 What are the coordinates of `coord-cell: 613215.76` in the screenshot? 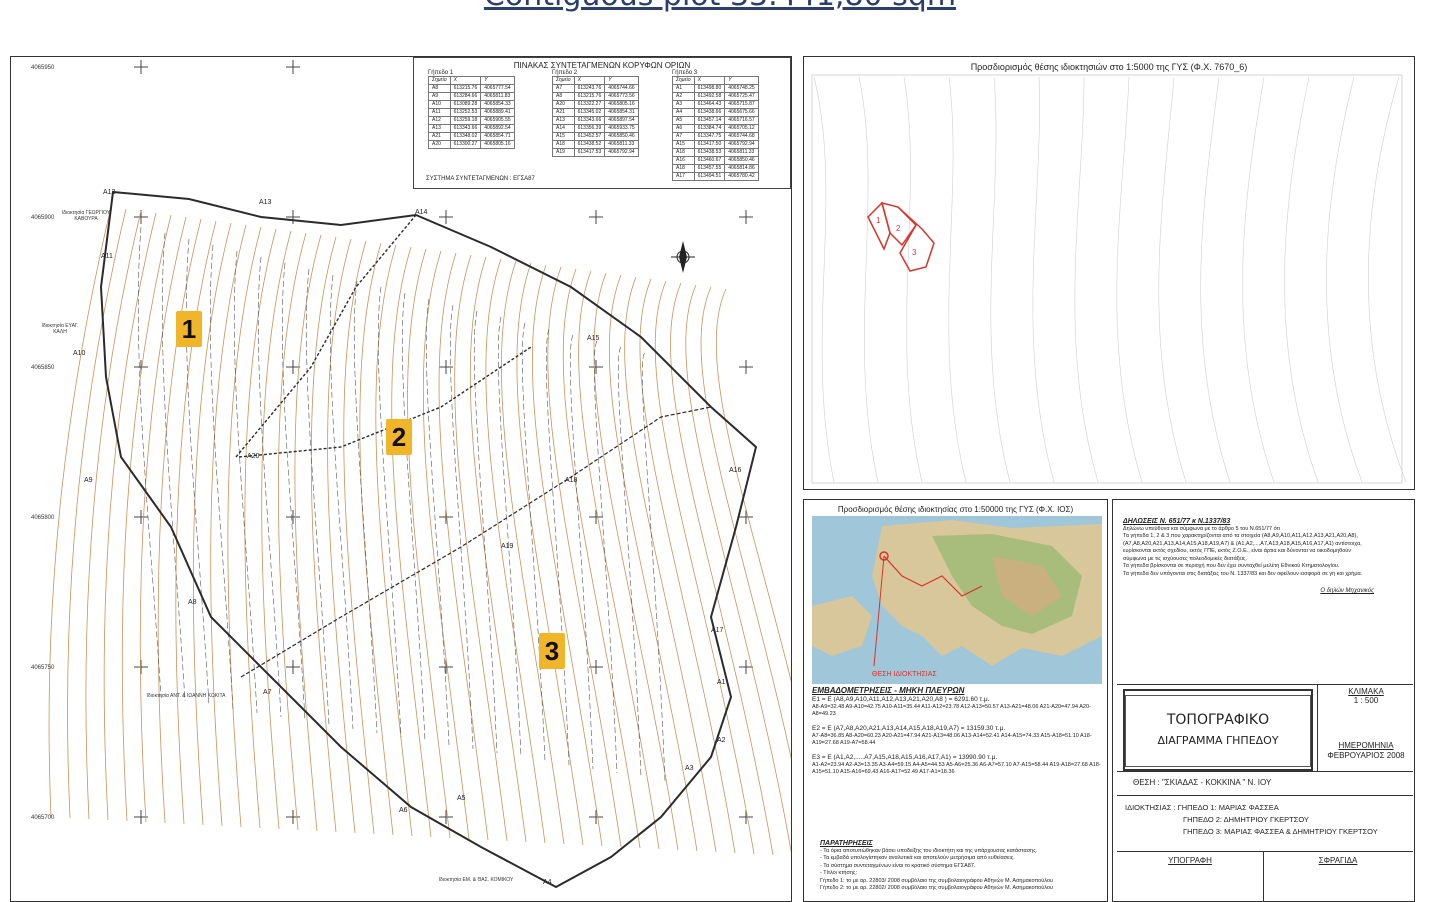 It's located at (465, 88).